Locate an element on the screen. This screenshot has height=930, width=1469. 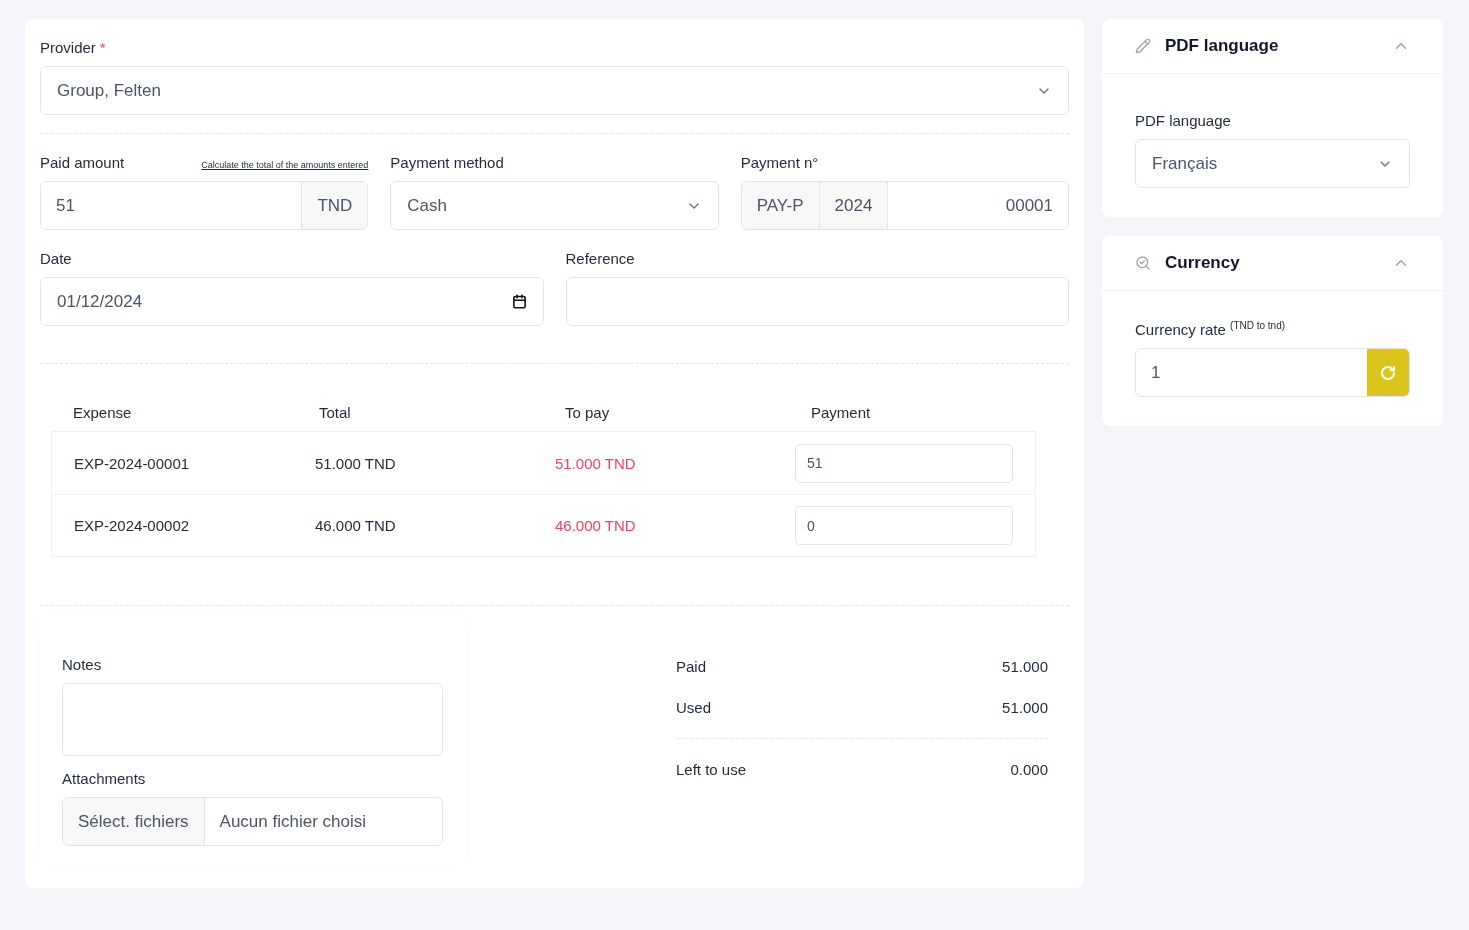
column-header: Total is located at coordinates (335, 412).